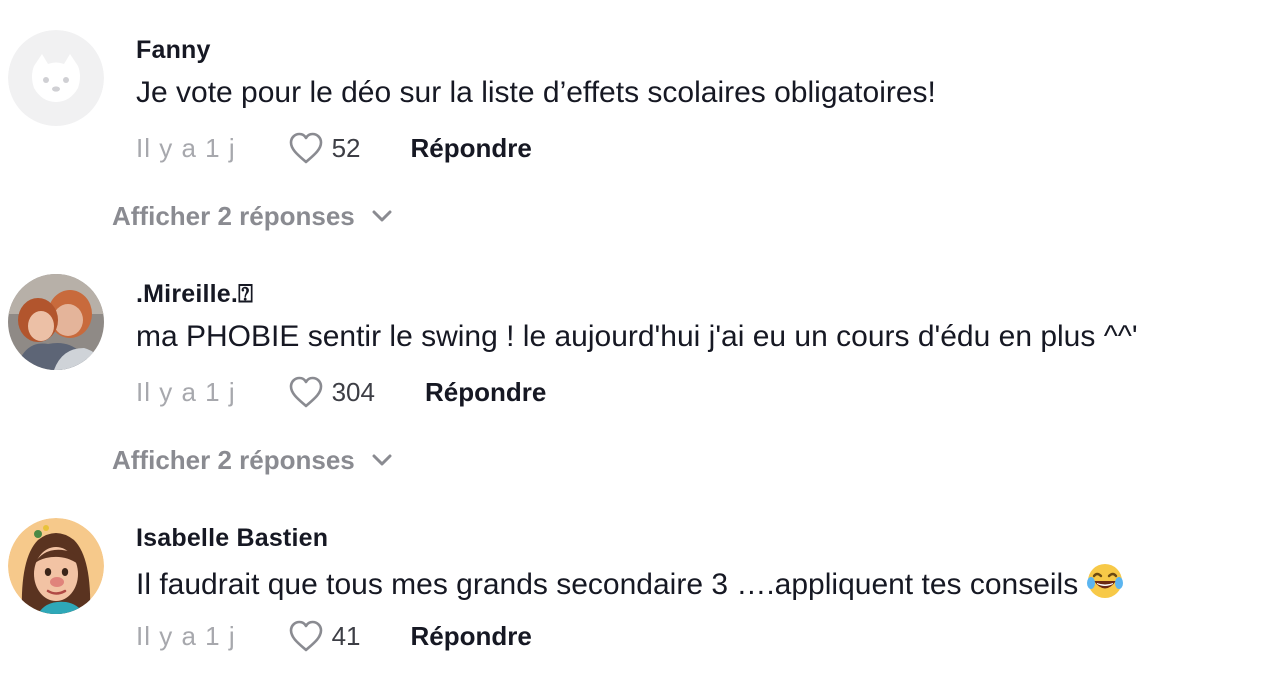 This screenshot has height=676, width=1280. What do you see at coordinates (346, 635) in the screenshot?
I see `like-count: 41` at bounding box center [346, 635].